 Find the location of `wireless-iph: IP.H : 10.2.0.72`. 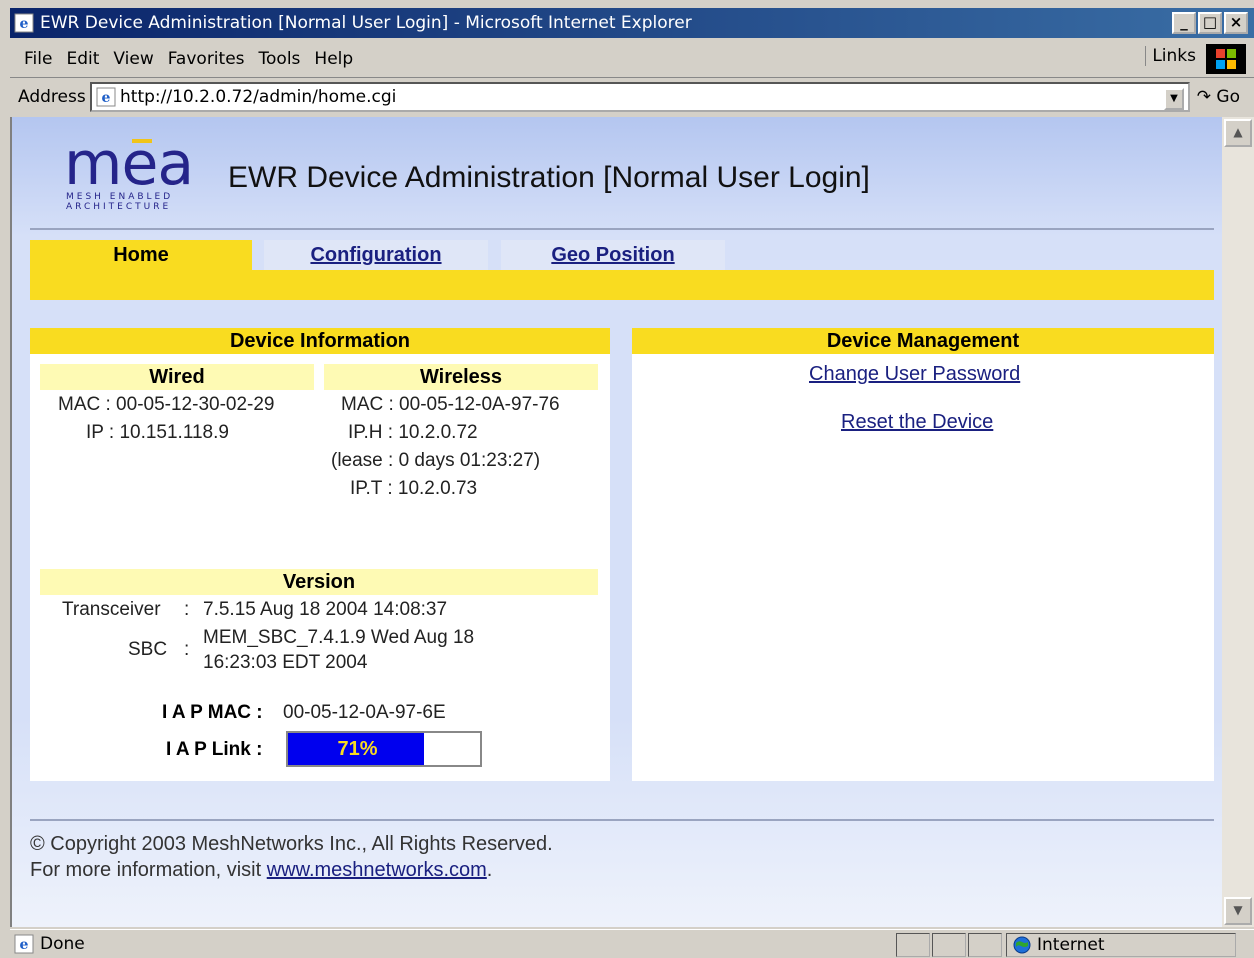

wireless-iph: IP.H : 10.2.0.72 is located at coordinates (413, 432).